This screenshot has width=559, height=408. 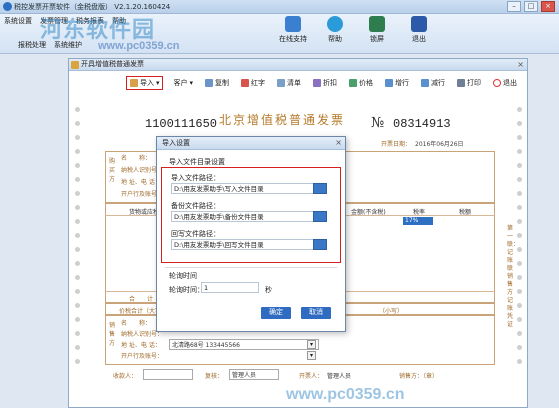 What do you see at coordinates (197, 162) in the screenshot?
I see `directory-section-label: 导入文件目录设置` at bounding box center [197, 162].